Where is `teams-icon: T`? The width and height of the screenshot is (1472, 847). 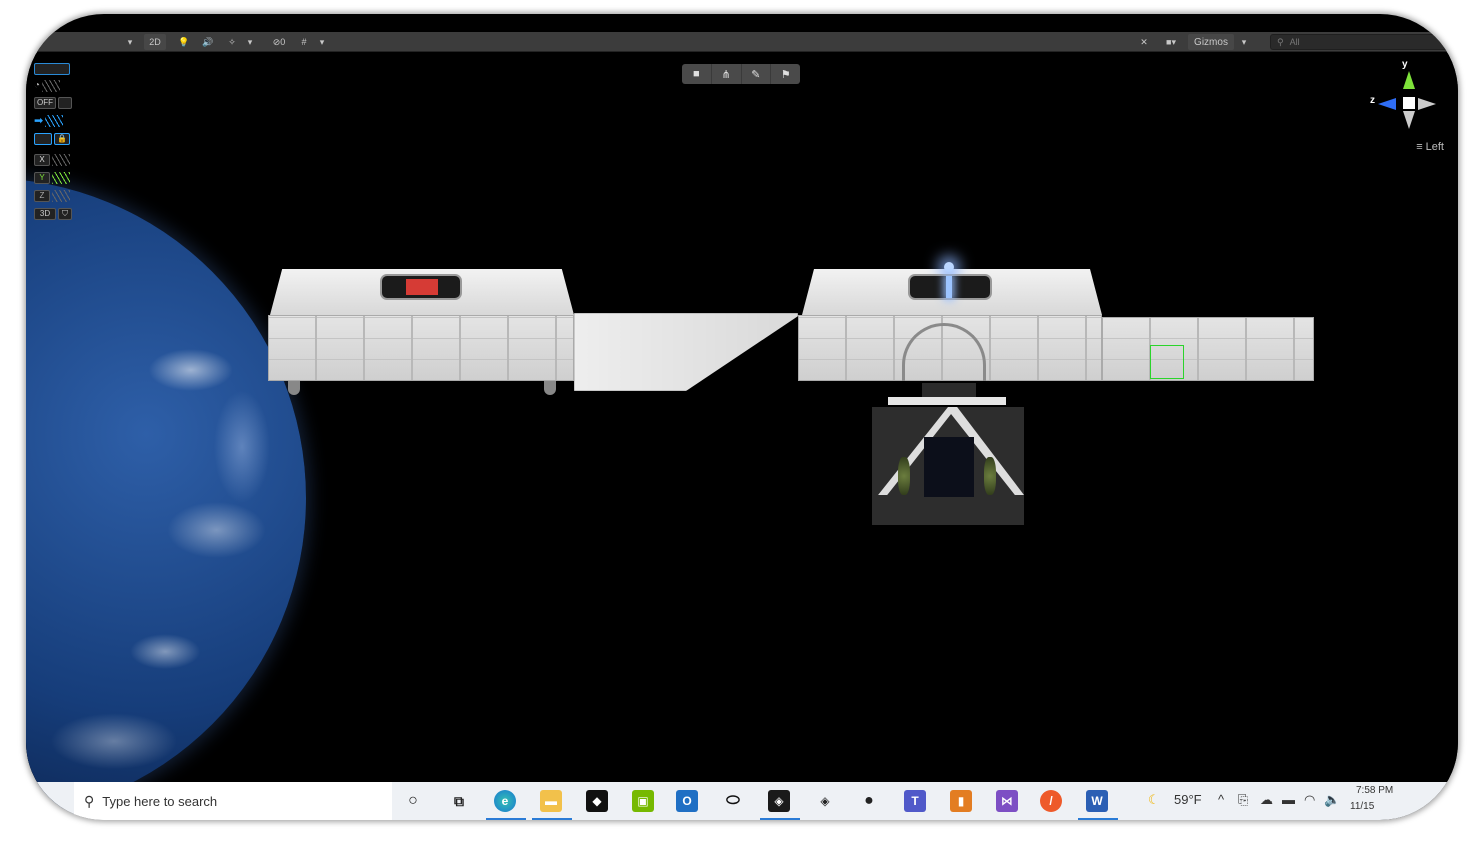 teams-icon: T is located at coordinates (915, 801).